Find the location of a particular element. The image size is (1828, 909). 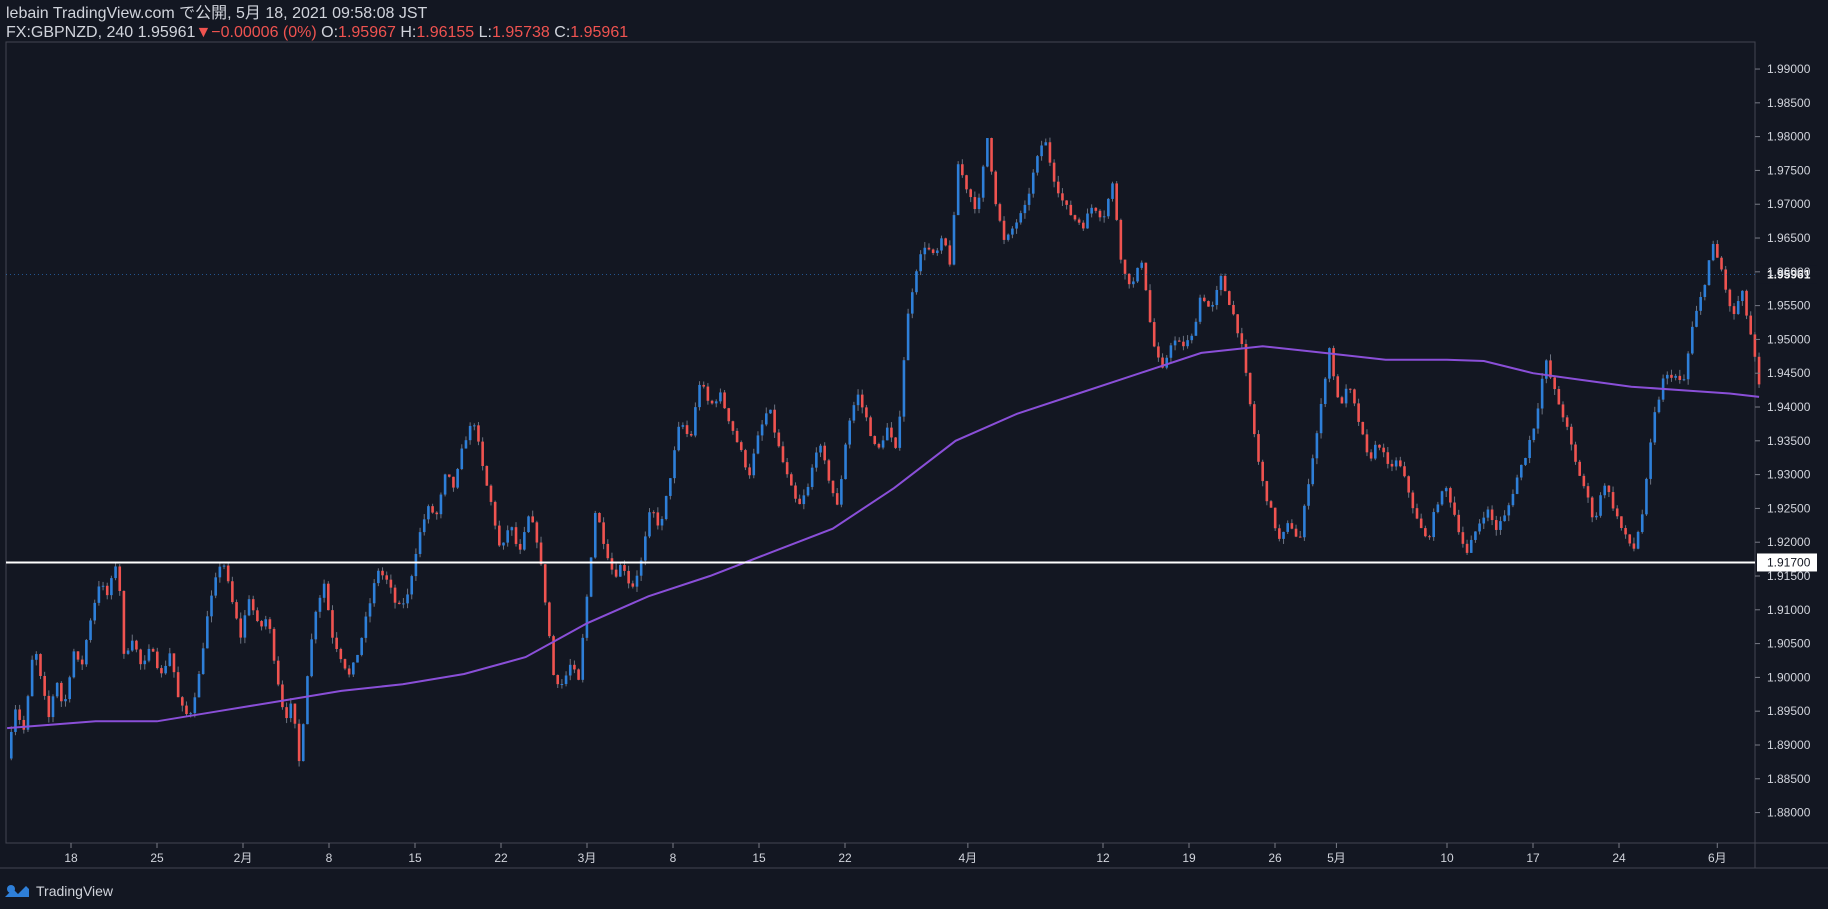

time-tick-label: 18 is located at coordinates (71, 858).